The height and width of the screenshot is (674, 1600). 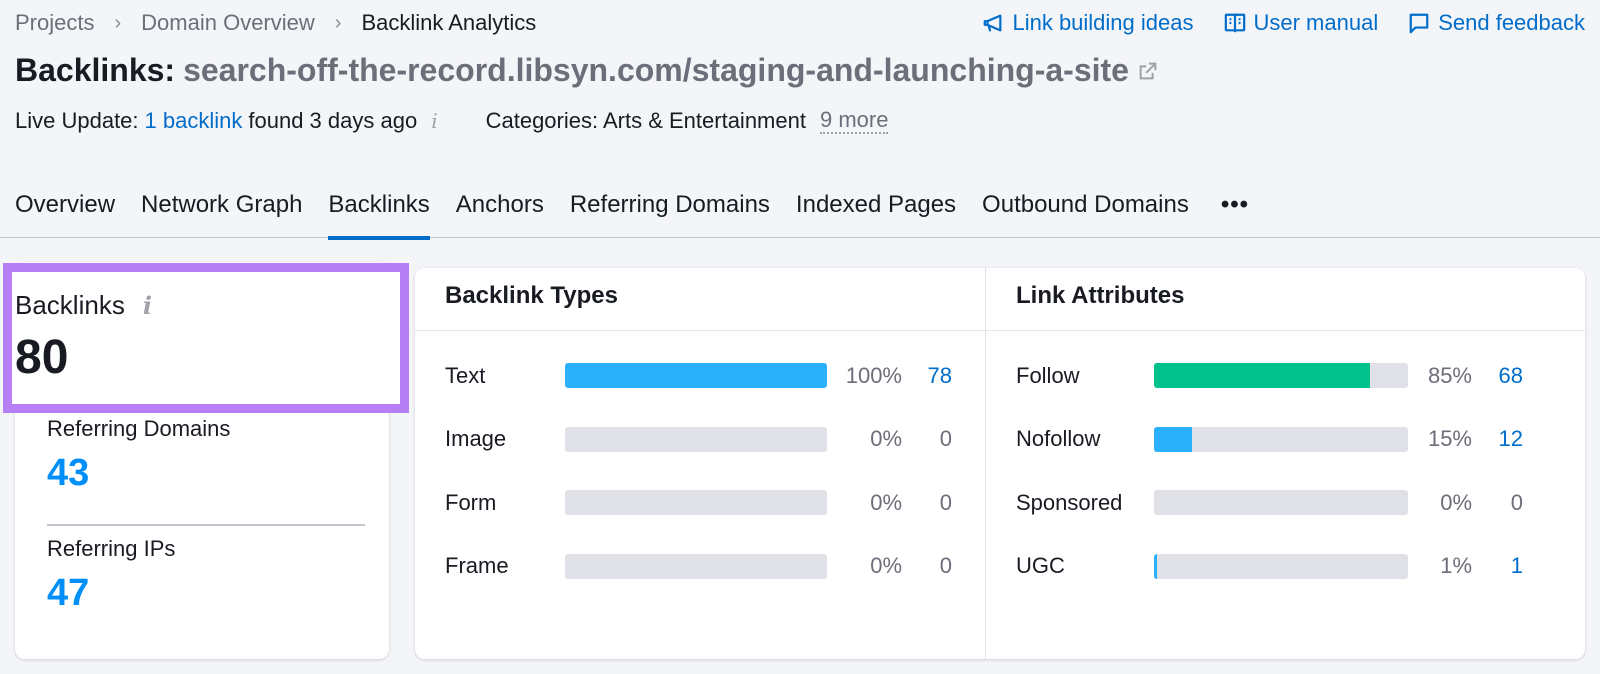 What do you see at coordinates (77, 120) in the screenshot?
I see `live-update-label: Live Update:` at bounding box center [77, 120].